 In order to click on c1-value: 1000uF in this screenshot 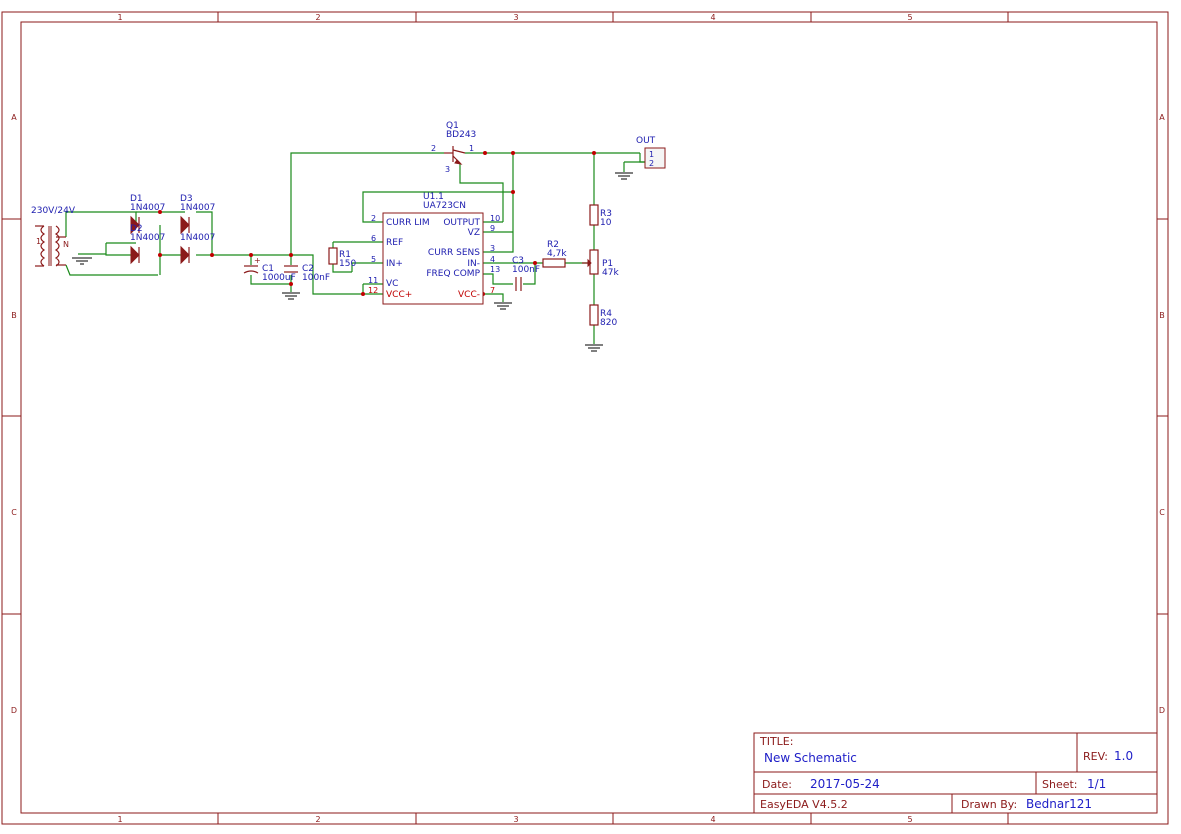, I will do `click(279, 278)`.